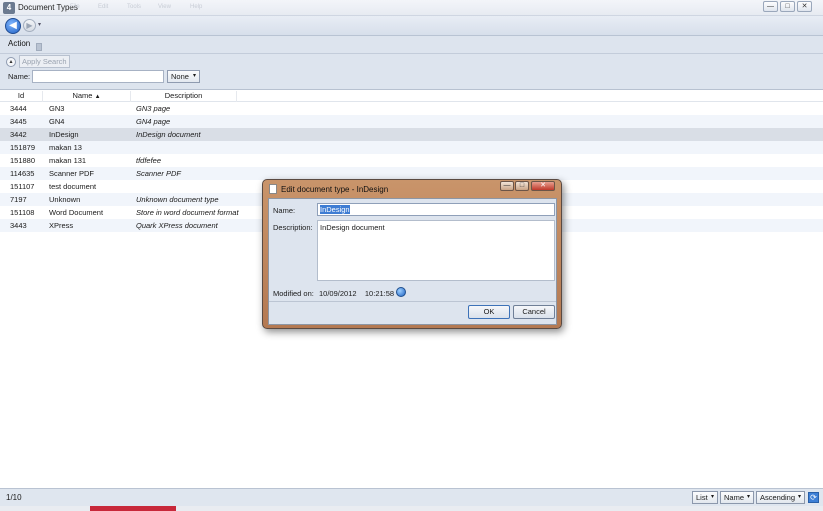  Describe the element at coordinates (22, 186) in the screenshot. I see `cell-id: 151107` at that location.